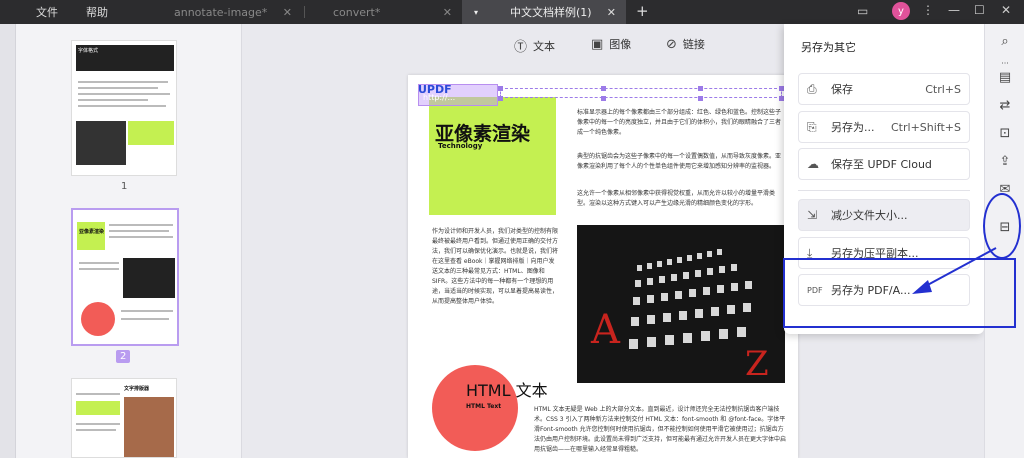 The height and width of the screenshot is (458, 1024). Describe the element at coordinates (954, 270) in the screenshot. I see `annotation-arrow` at that location.